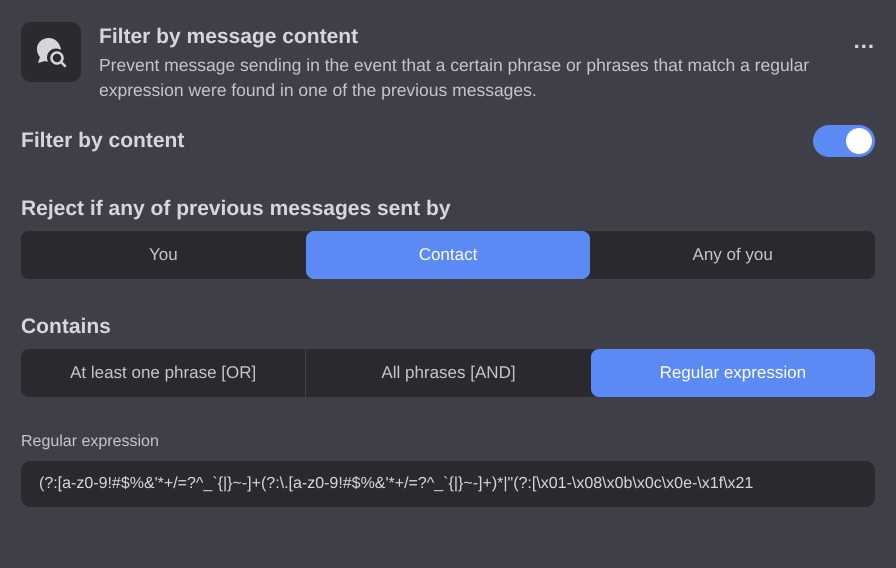  I want to click on card-title: Filter by message content, so click(229, 37).